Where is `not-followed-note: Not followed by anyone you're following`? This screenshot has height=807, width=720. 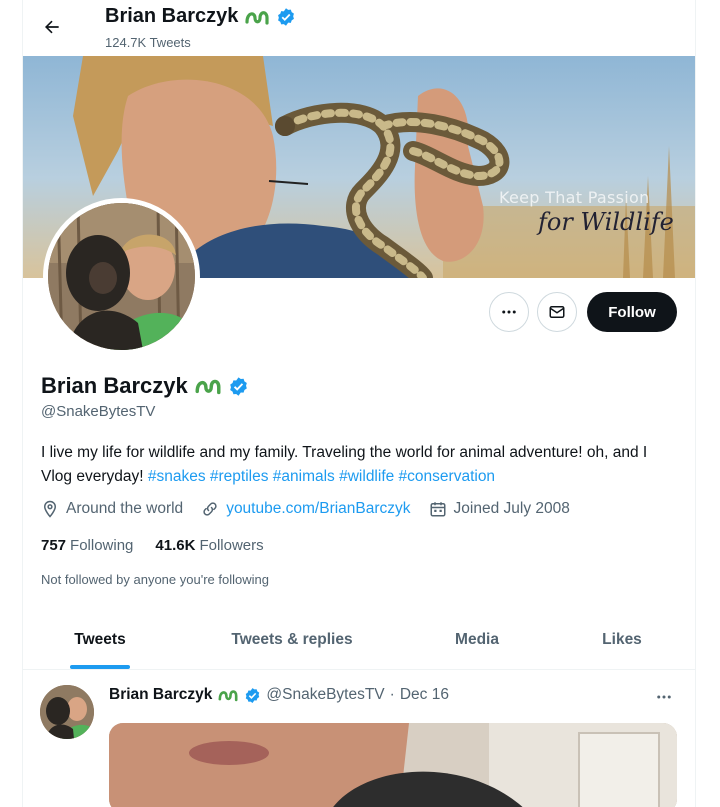 not-followed-note: Not followed by anyone you're following is located at coordinates (155, 579).